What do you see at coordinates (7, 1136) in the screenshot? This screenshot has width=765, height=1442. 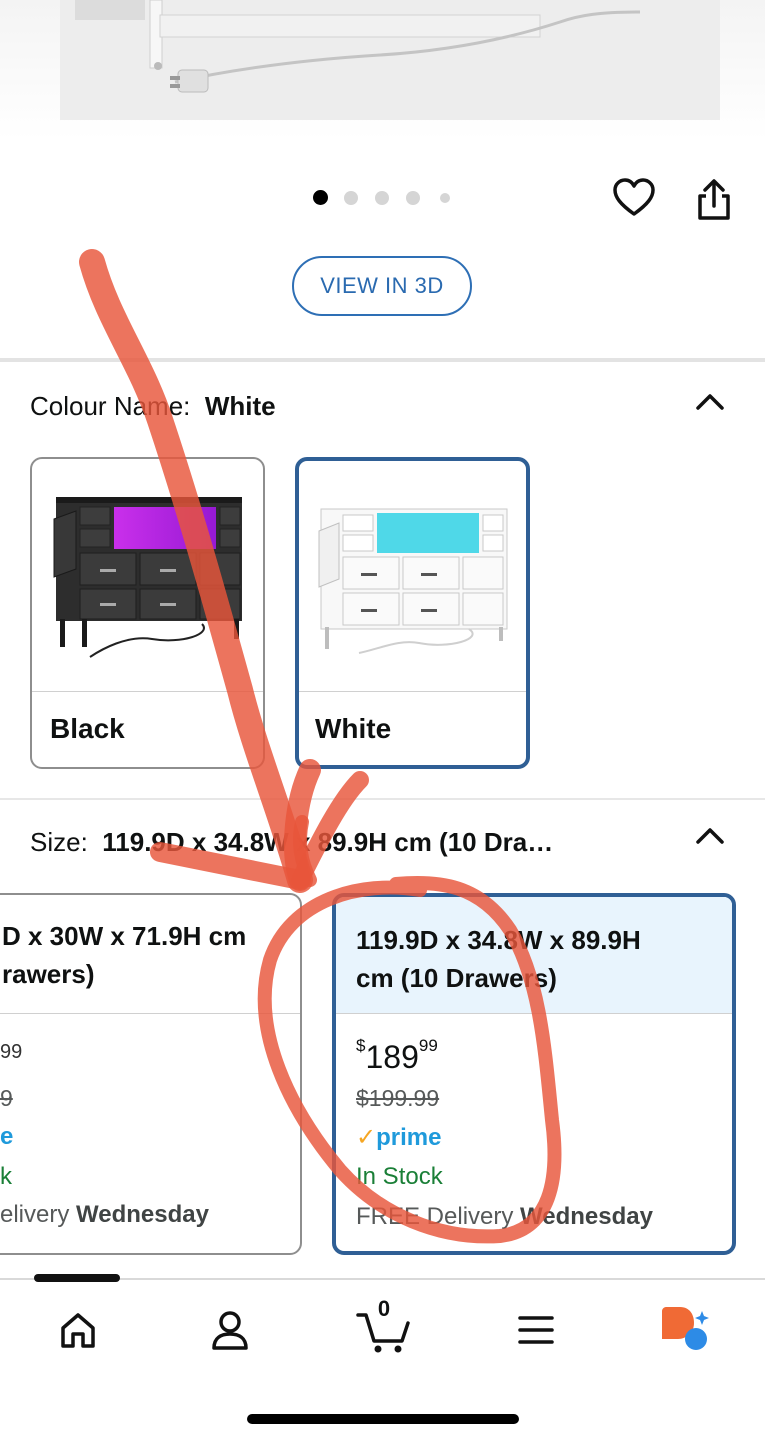 I see `prime-badge: e` at bounding box center [7, 1136].